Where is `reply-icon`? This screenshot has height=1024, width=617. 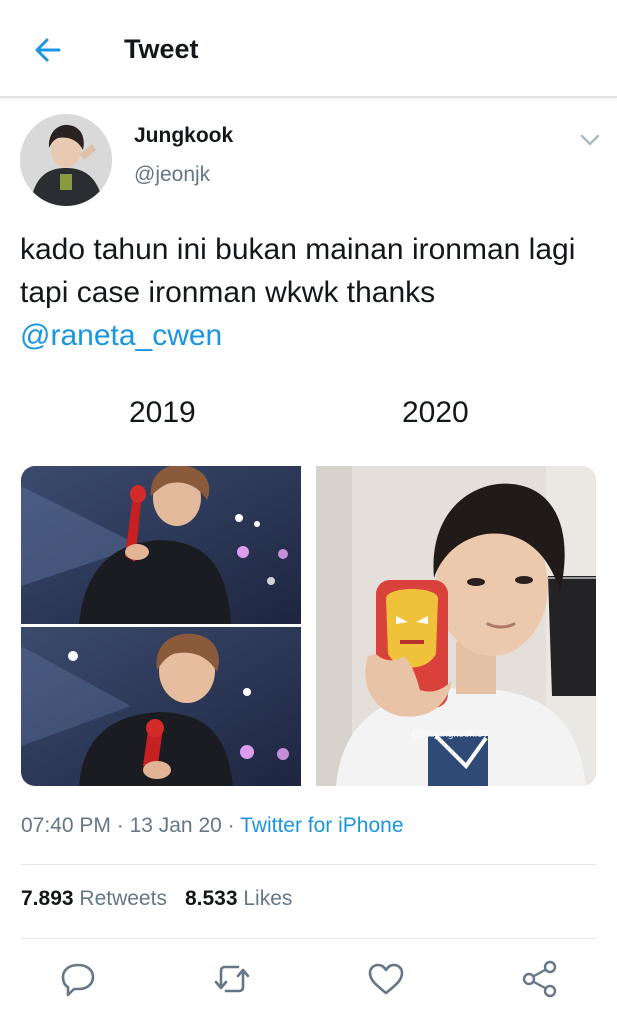
reply-icon is located at coordinates (78, 980).